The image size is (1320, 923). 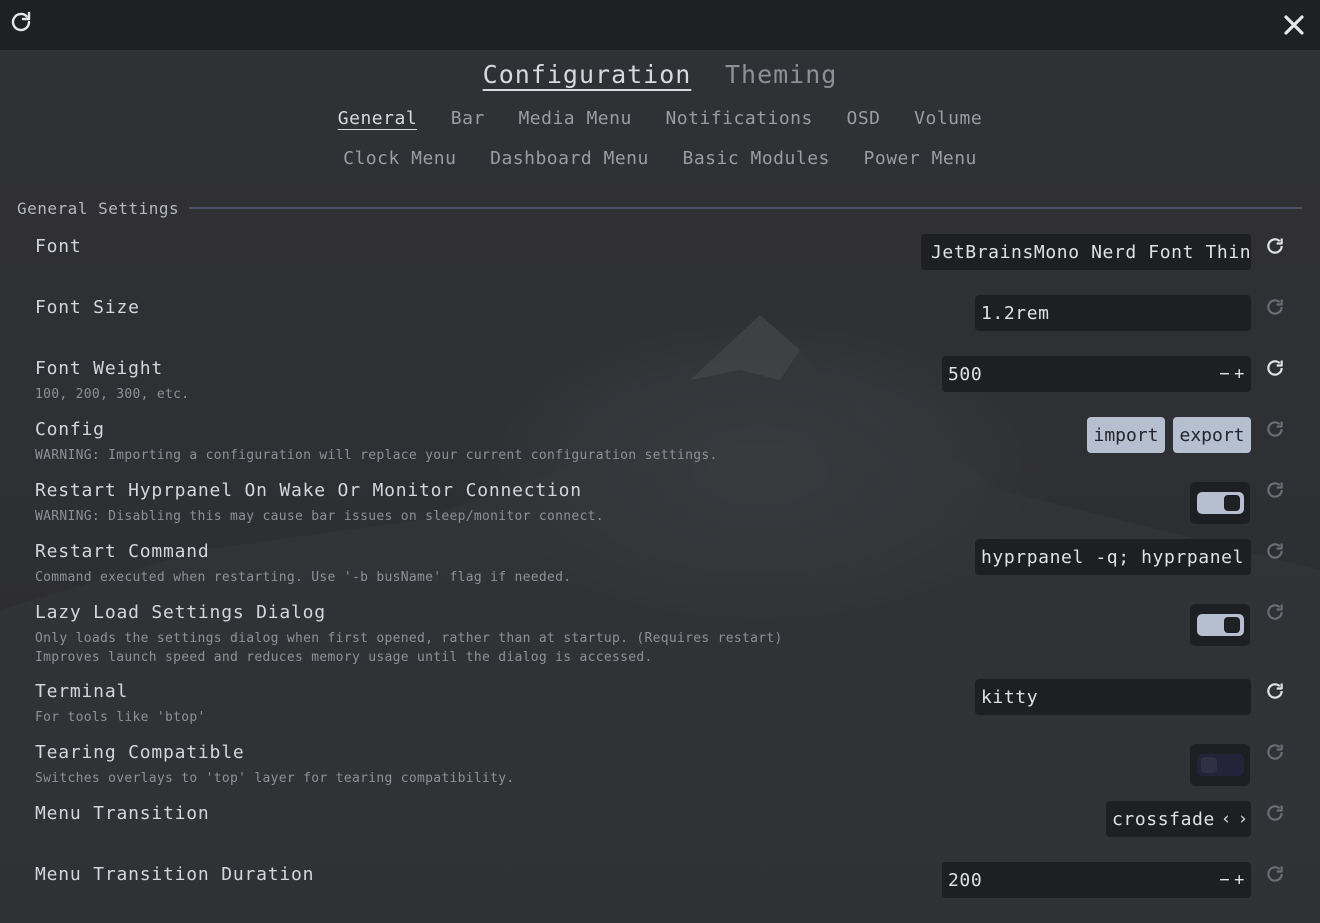 What do you see at coordinates (755, 158) in the screenshot?
I see `tab-basic-modules: Basic Modules` at bounding box center [755, 158].